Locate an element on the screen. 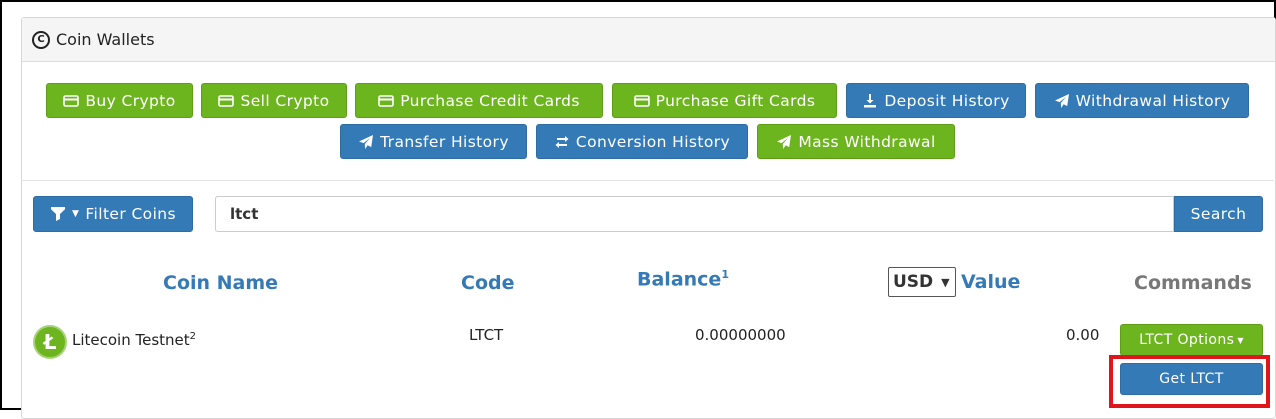 The height and width of the screenshot is (419, 1276). header-commands: Commands is located at coordinates (1193, 283).